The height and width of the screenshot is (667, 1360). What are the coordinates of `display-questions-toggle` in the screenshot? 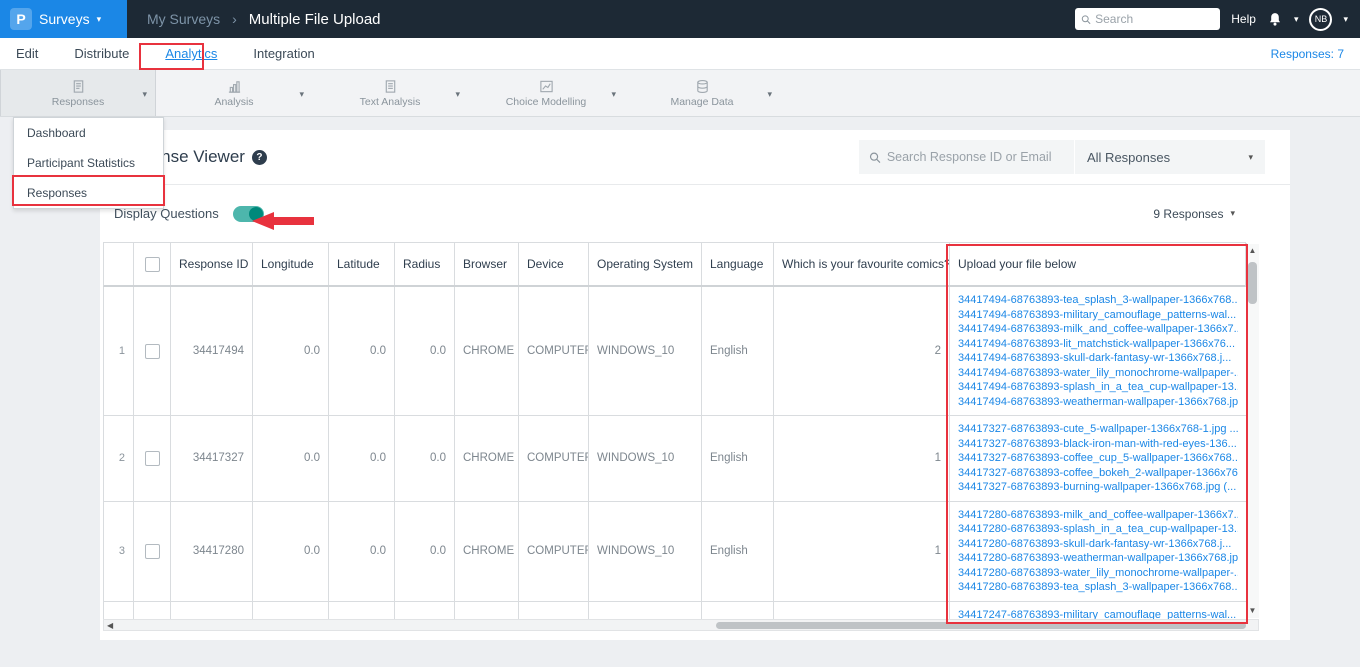 It's located at (248, 213).